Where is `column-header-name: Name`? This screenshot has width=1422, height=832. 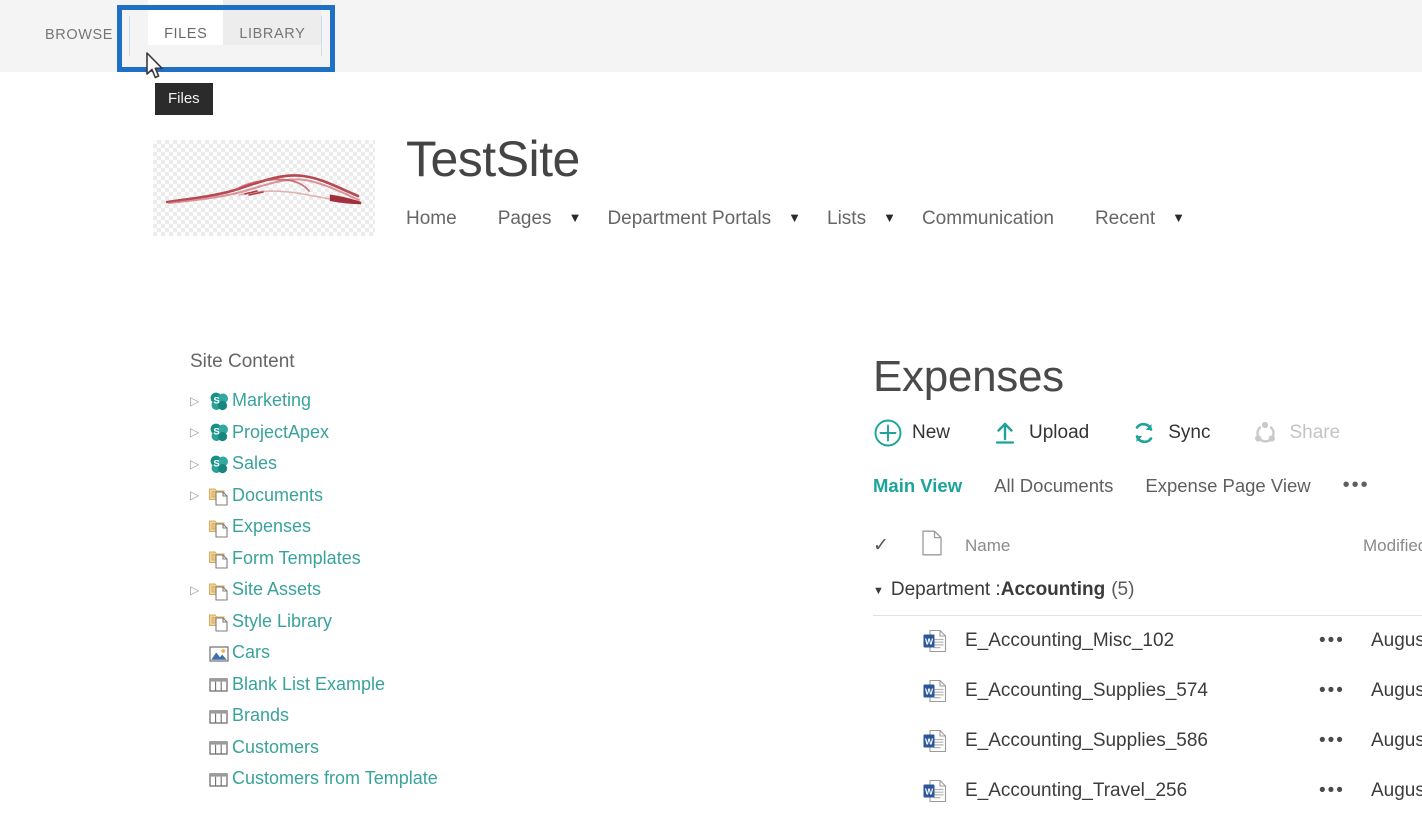 column-header-name: Name is located at coordinates (1164, 546).